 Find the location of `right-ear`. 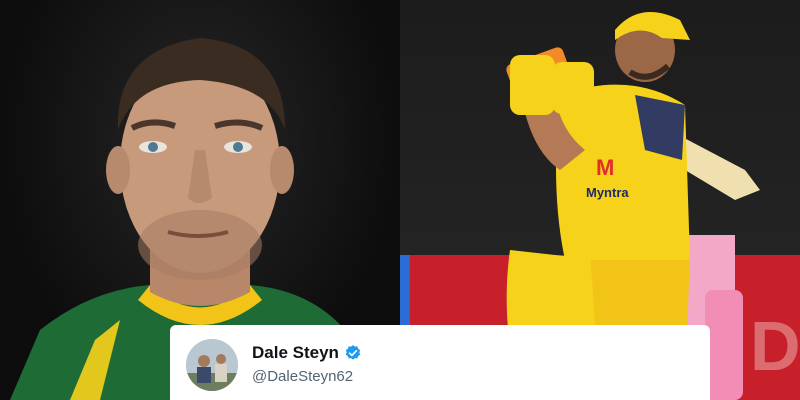

right-ear is located at coordinates (282, 170).